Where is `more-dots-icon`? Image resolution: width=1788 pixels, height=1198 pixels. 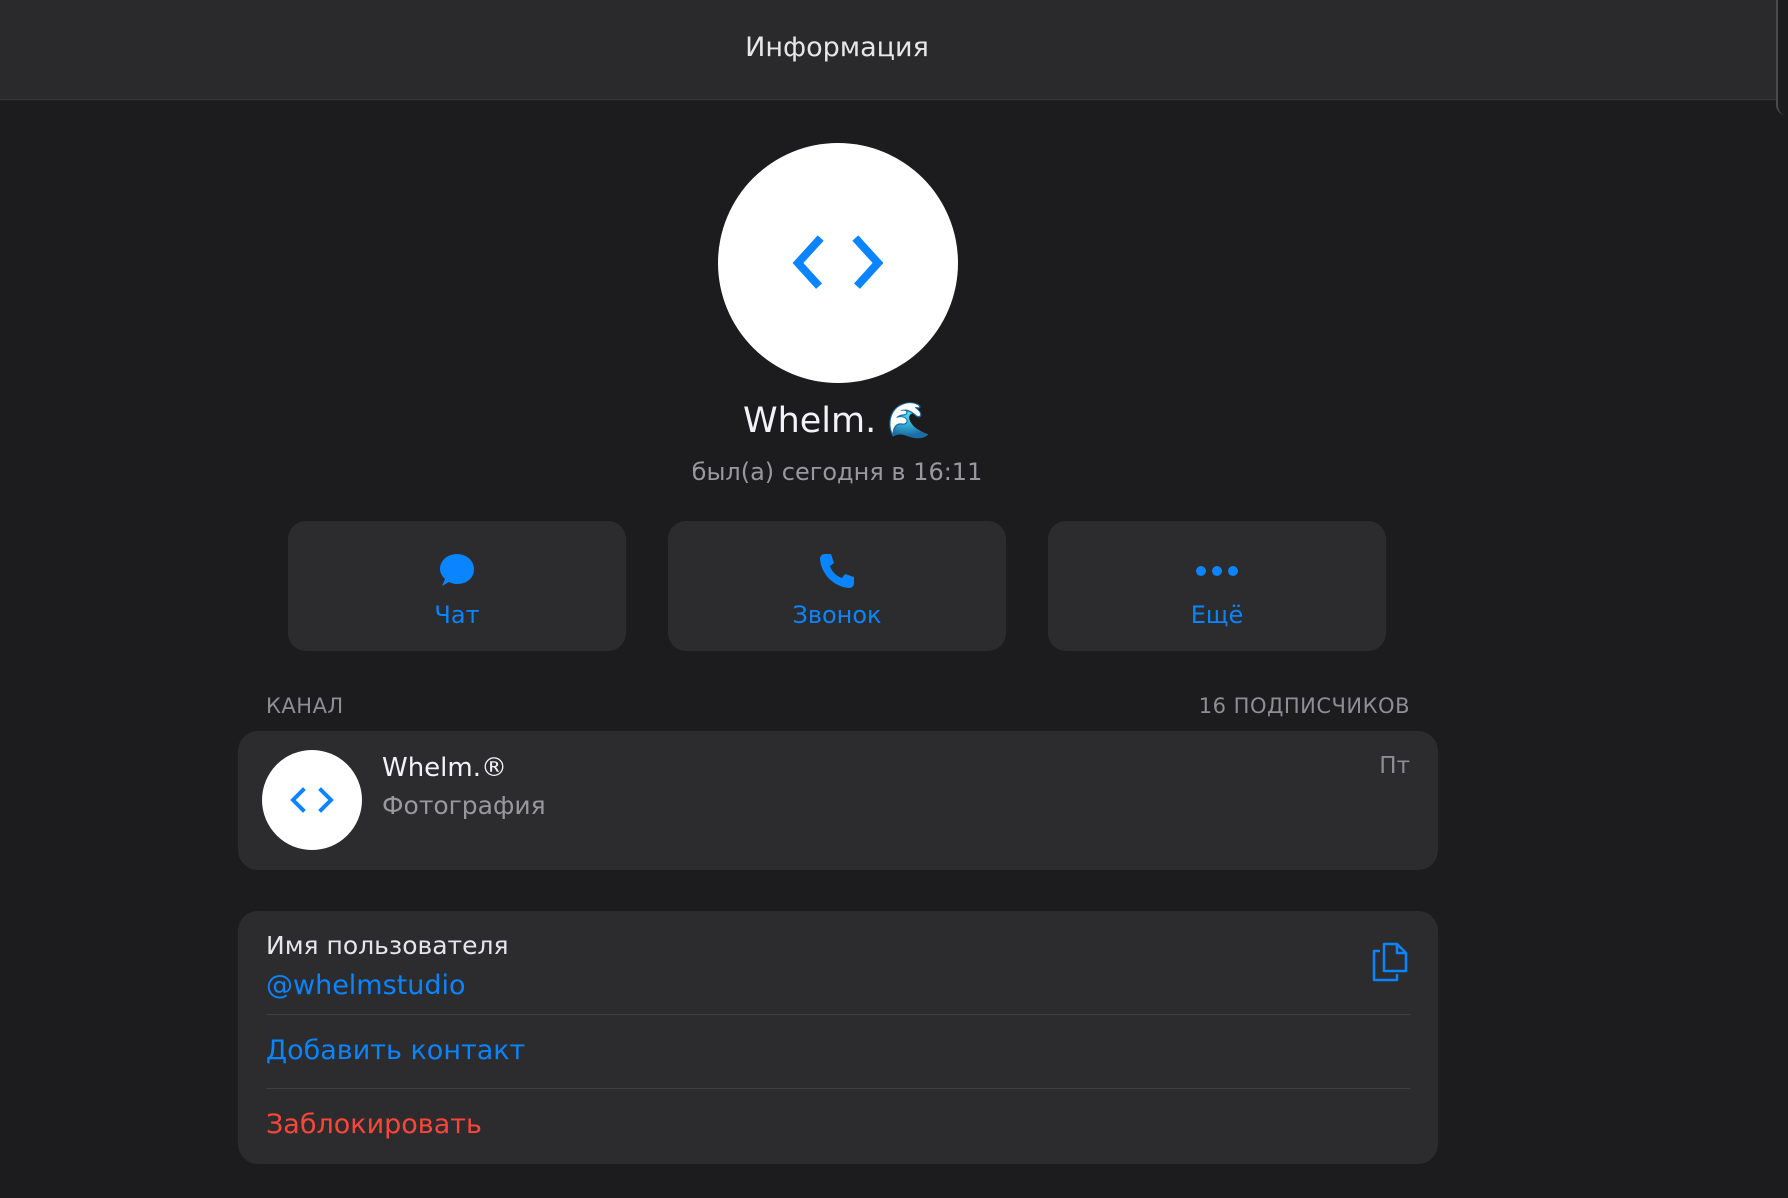 more-dots-icon is located at coordinates (1217, 571).